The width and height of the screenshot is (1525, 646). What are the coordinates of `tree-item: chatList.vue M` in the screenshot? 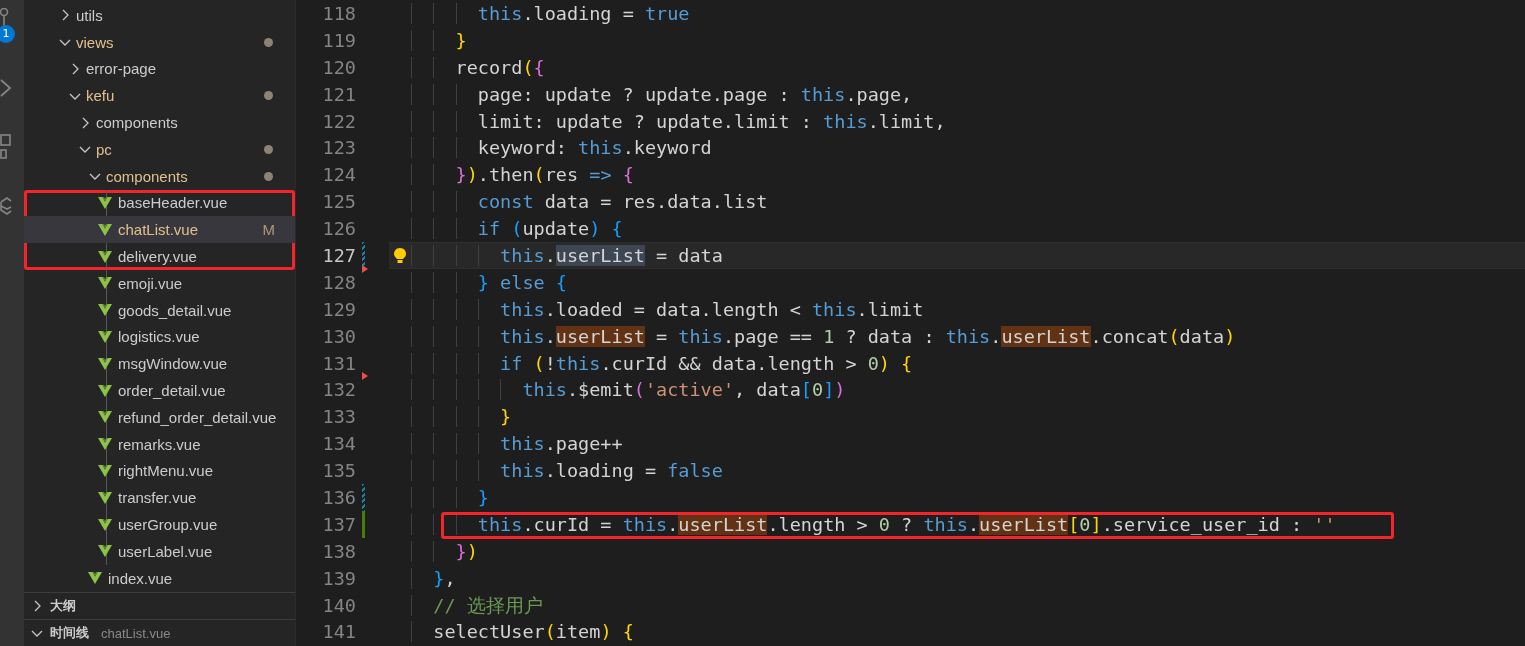 It's located at (159, 230).